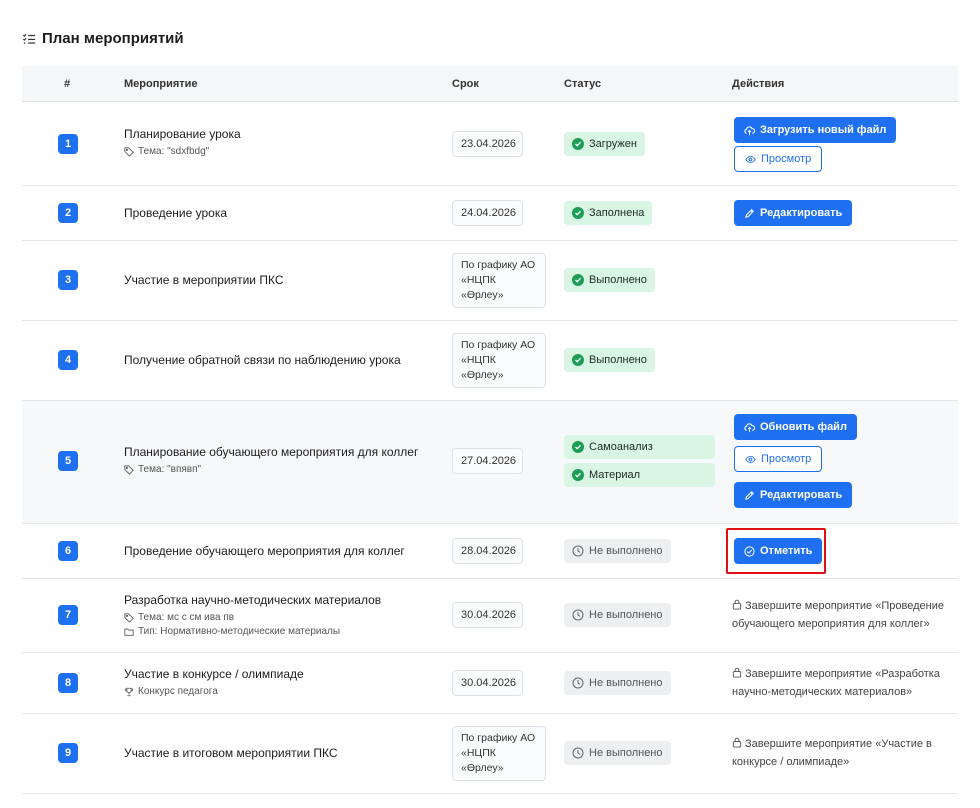 The height and width of the screenshot is (808, 980). I want to click on col-status: Статус, so click(583, 84).